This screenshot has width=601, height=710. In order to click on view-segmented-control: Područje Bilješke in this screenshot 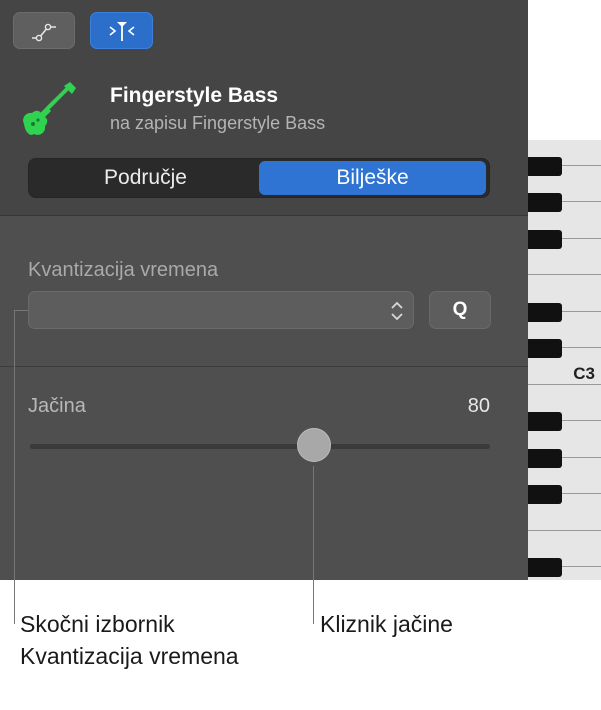, I will do `click(259, 178)`.